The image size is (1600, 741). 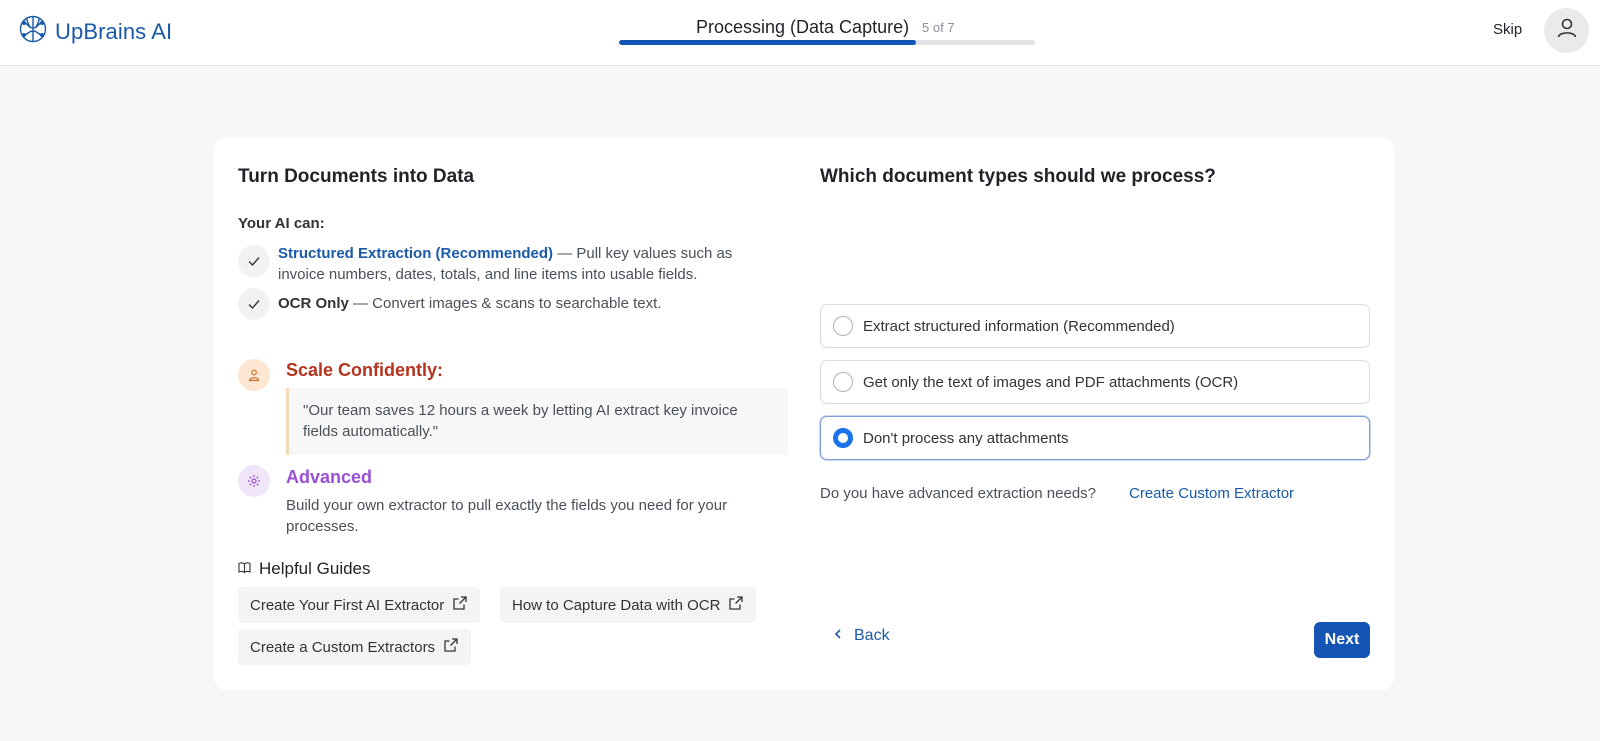 I want to click on brain-circuit-icon, so click(x=33, y=31).